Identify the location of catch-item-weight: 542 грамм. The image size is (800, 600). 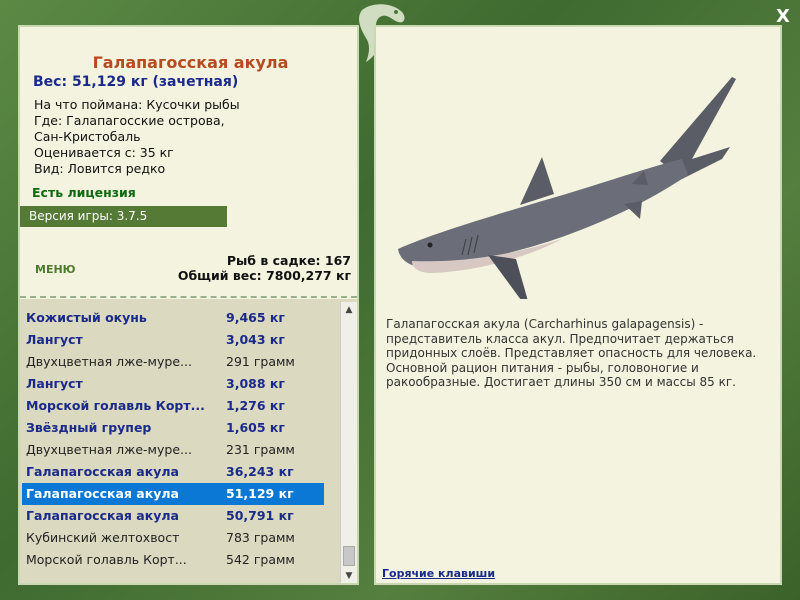
(260, 559).